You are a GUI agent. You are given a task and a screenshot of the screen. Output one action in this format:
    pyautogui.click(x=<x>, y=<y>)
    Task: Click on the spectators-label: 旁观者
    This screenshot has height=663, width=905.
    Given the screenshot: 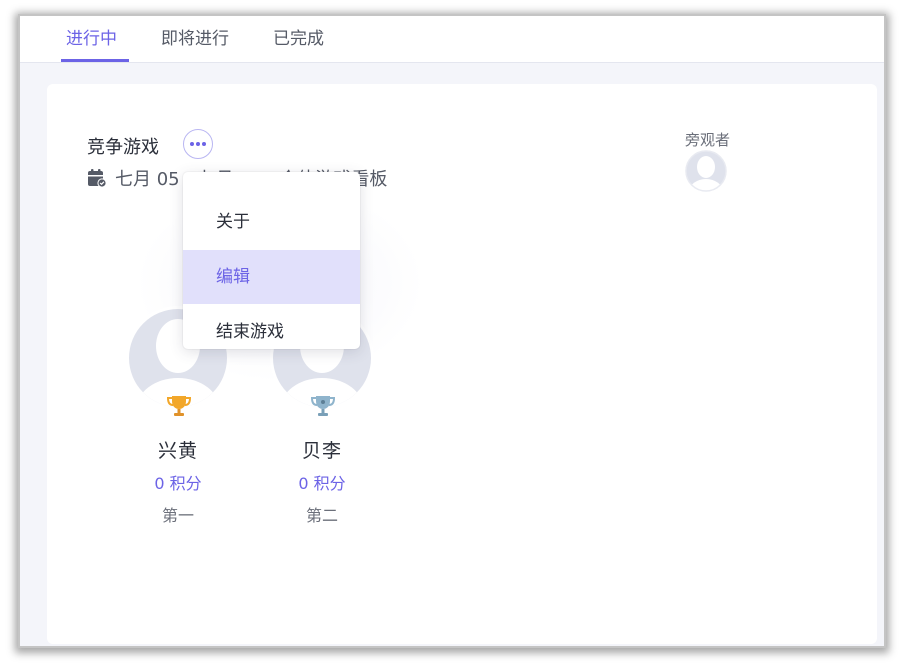 What is the action you would take?
    pyautogui.click(x=708, y=140)
    